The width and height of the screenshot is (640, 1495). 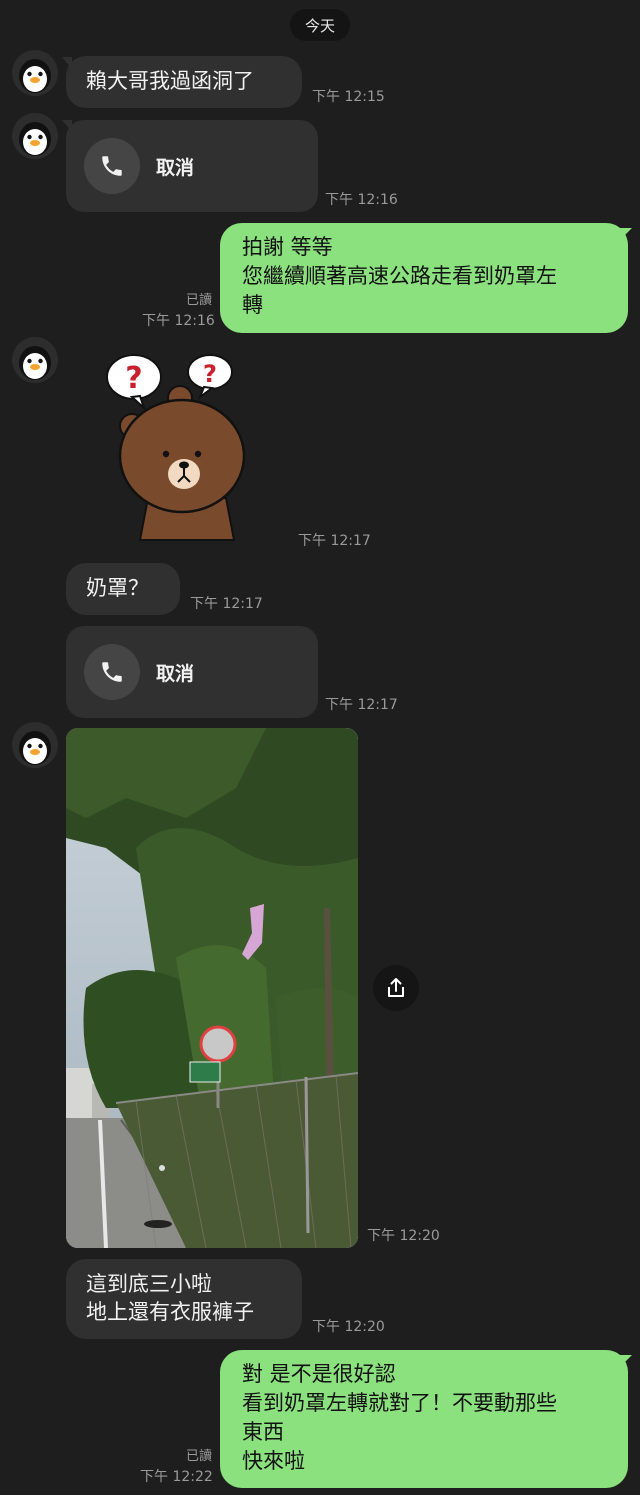 What do you see at coordinates (263, 1432) in the screenshot?
I see `message-line: 東西` at bounding box center [263, 1432].